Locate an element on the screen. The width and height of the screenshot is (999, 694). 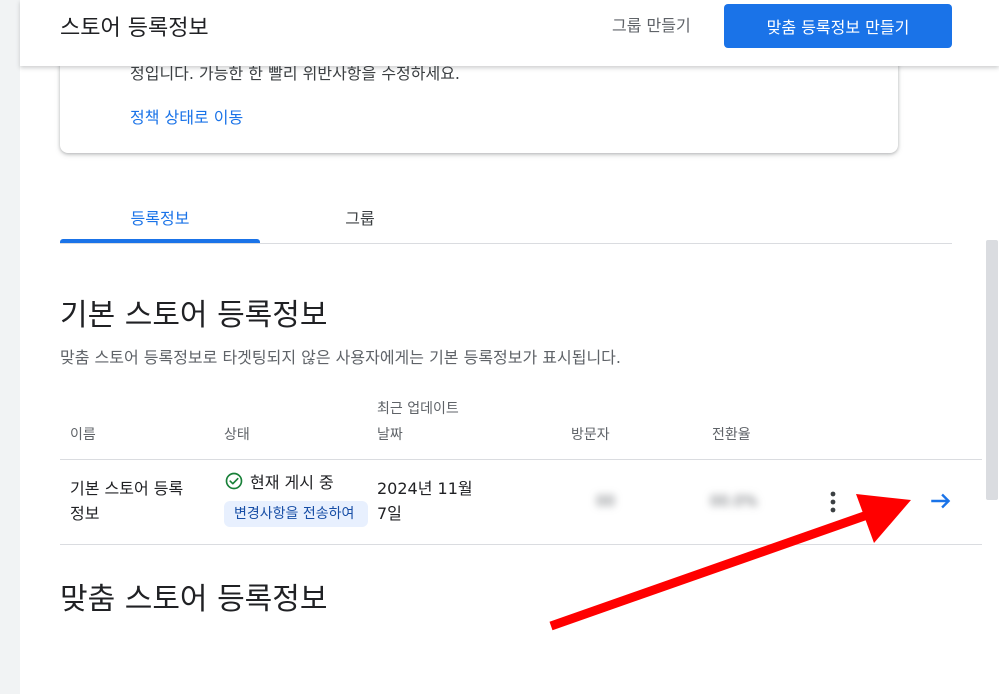
column-header-status: 상태 is located at coordinates (237, 435).